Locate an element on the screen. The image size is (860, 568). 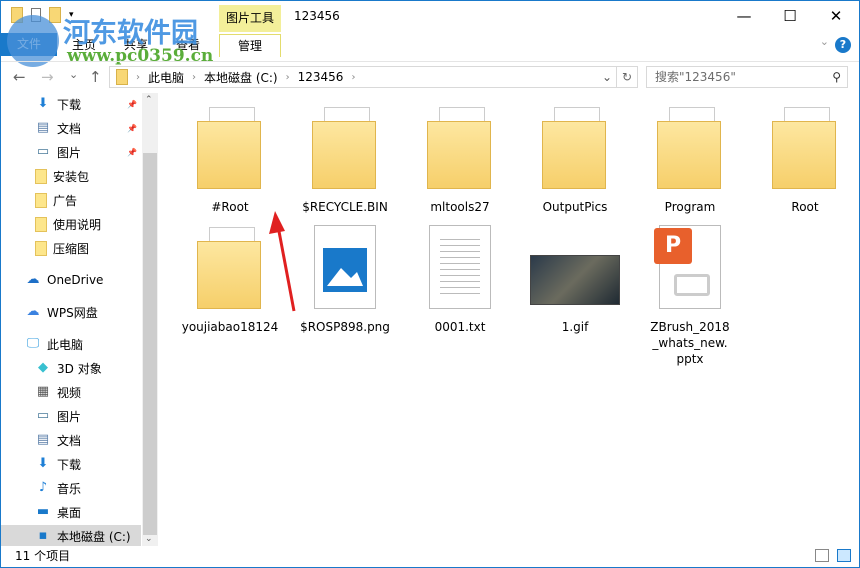
sidebar-item: 🖵 此电脑 is located at coordinates (71, 344).